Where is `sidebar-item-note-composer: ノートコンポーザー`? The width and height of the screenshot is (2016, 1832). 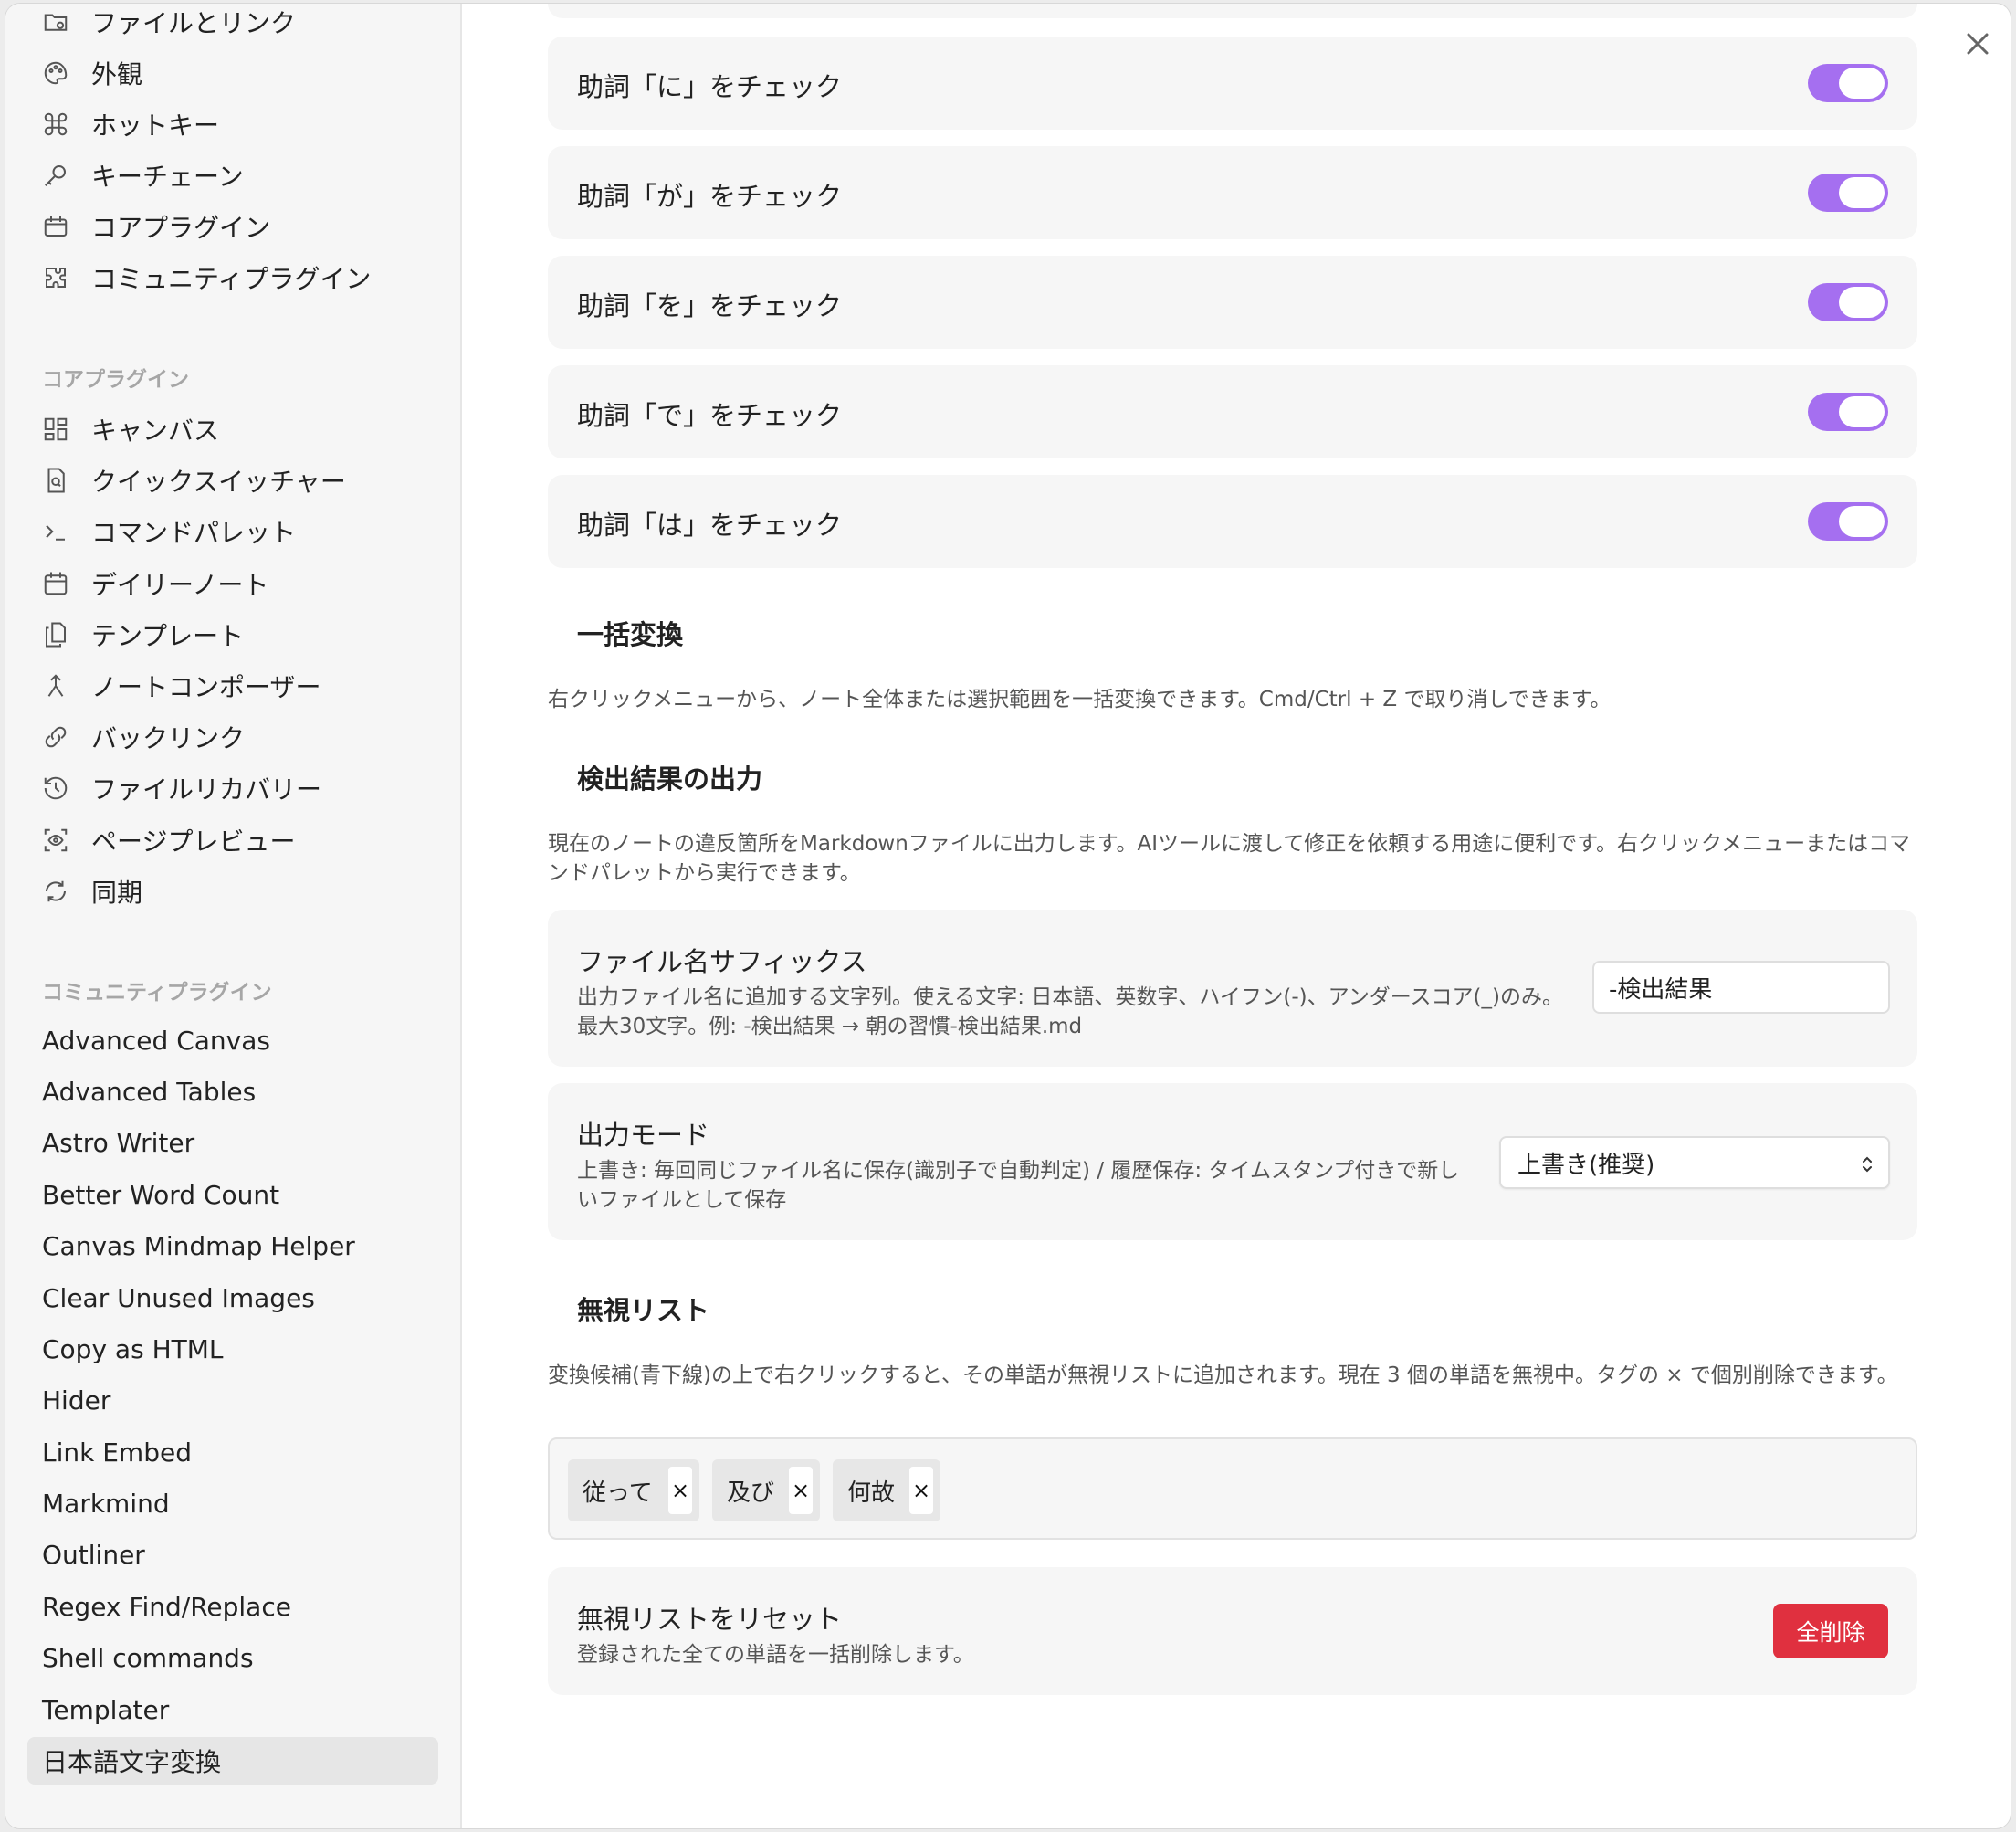 sidebar-item-note-composer: ノートコンポーザー is located at coordinates (240, 686).